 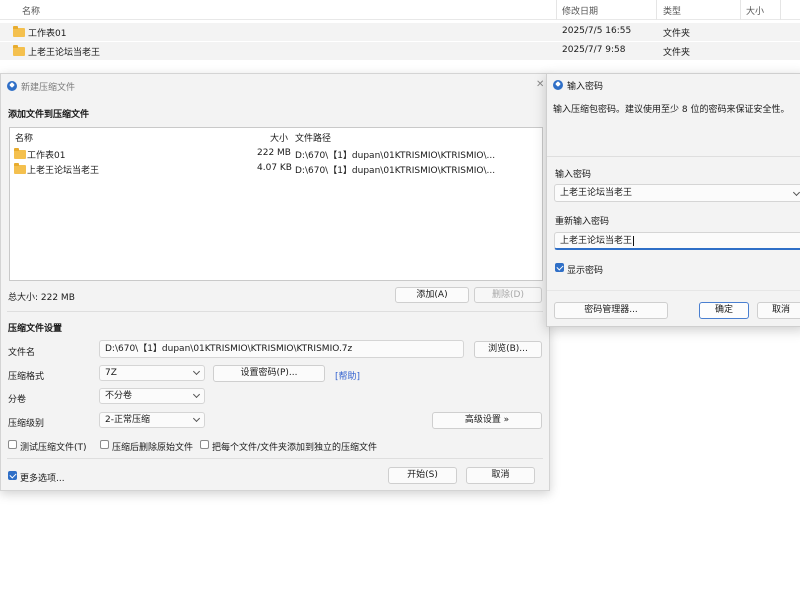 I want to click on file-name: 上老王论坛当老王, so click(x=63, y=171).